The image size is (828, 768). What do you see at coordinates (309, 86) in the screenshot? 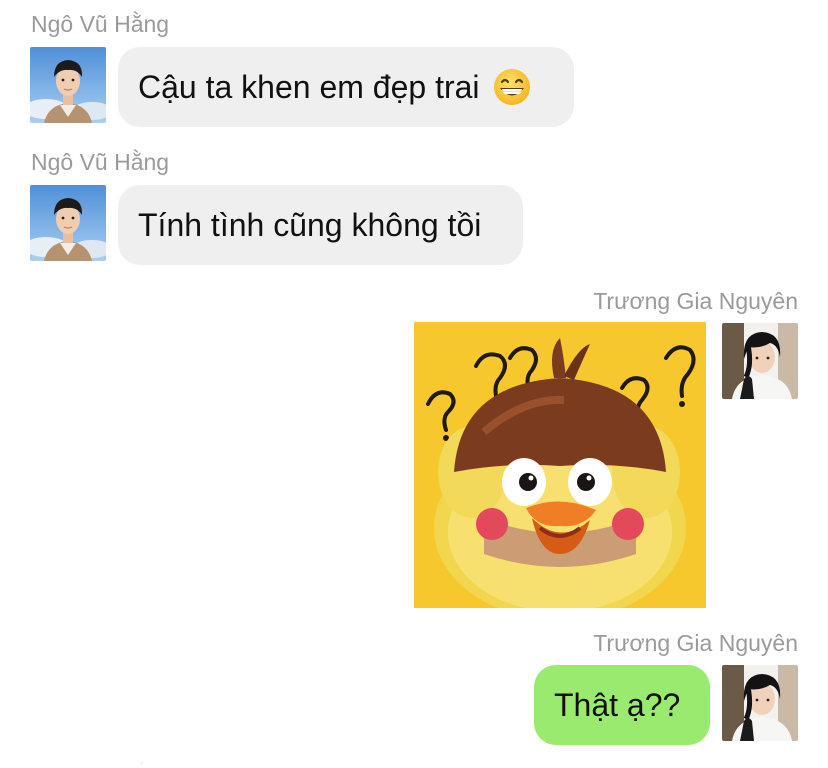
I see `message-text: Cậu ta khen em đẹp trai` at bounding box center [309, 86].